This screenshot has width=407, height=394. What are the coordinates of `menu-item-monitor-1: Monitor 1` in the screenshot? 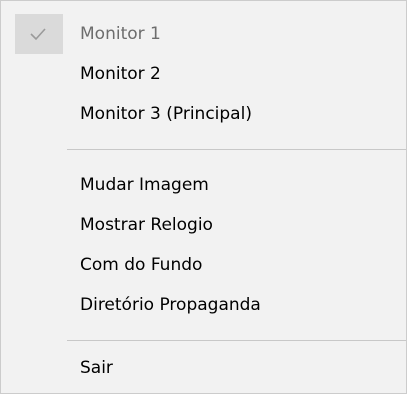 It's located at (203, 34).